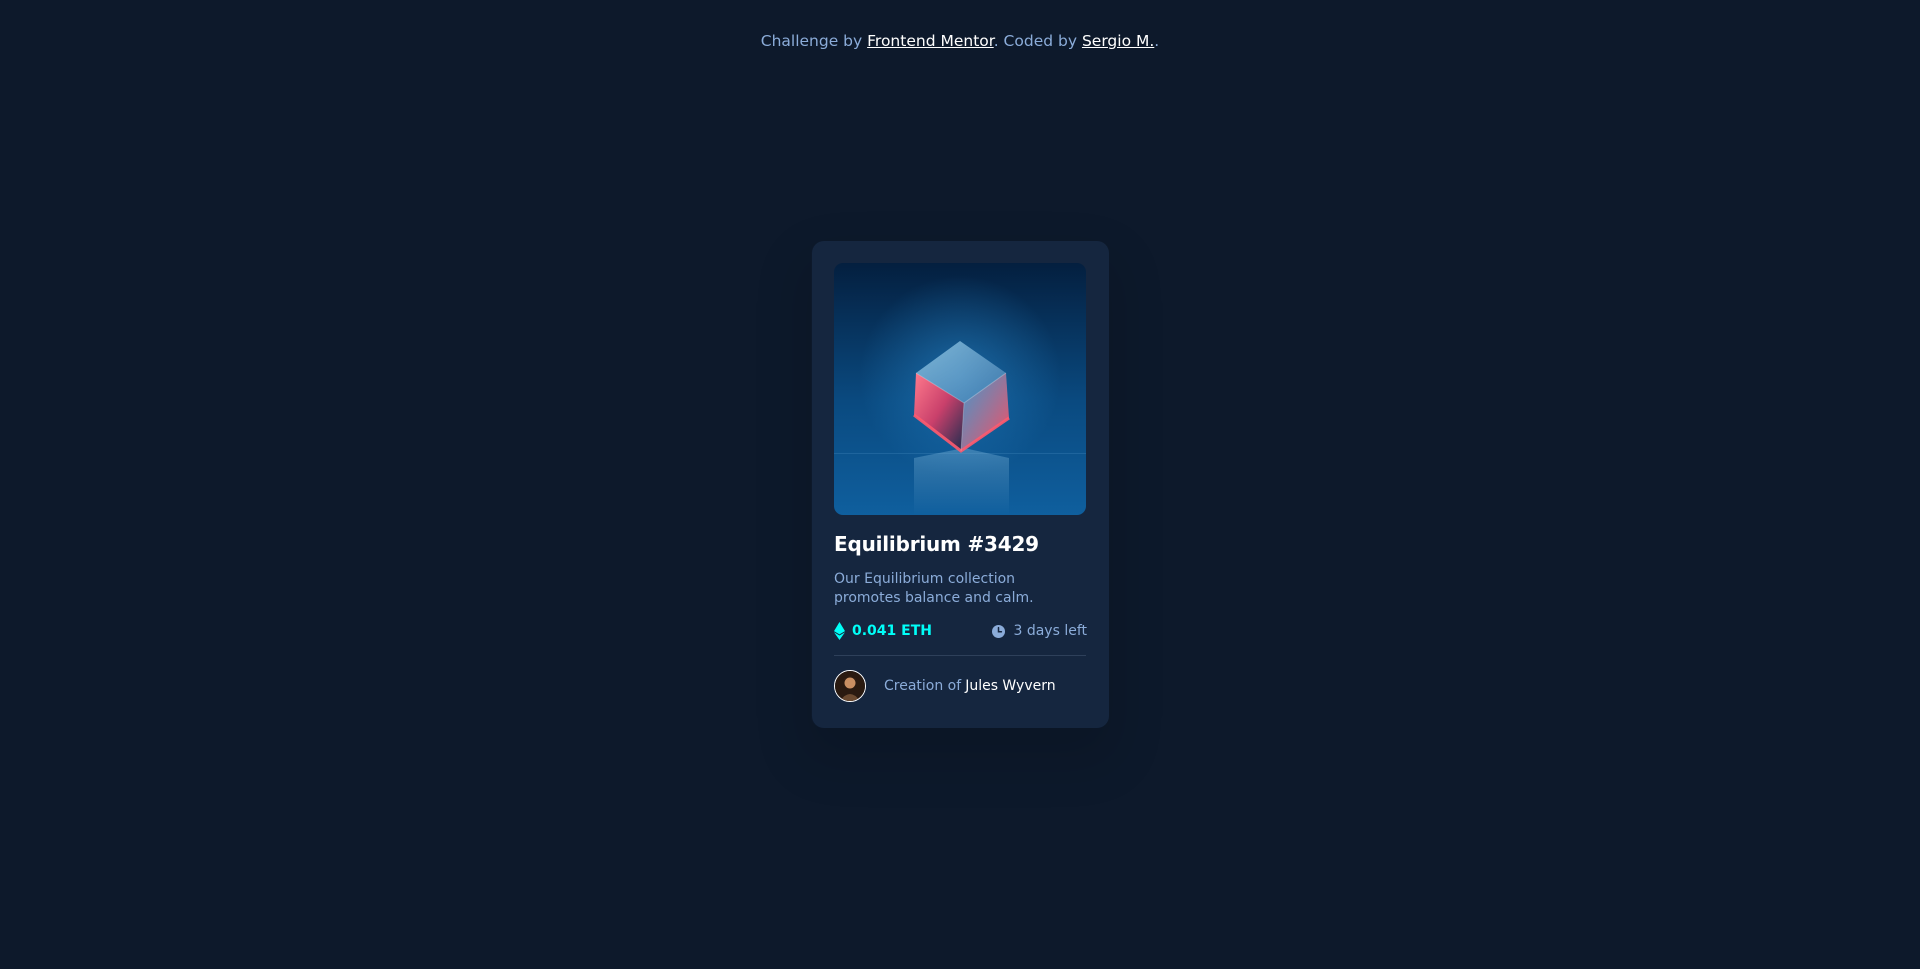 This screenshot has width=1920, height=969. What do you see at coordinates (1010, 686) in the screenshot?
I see `creator-name-link: Jules Wyvern` at bounding box center [1010, 686].